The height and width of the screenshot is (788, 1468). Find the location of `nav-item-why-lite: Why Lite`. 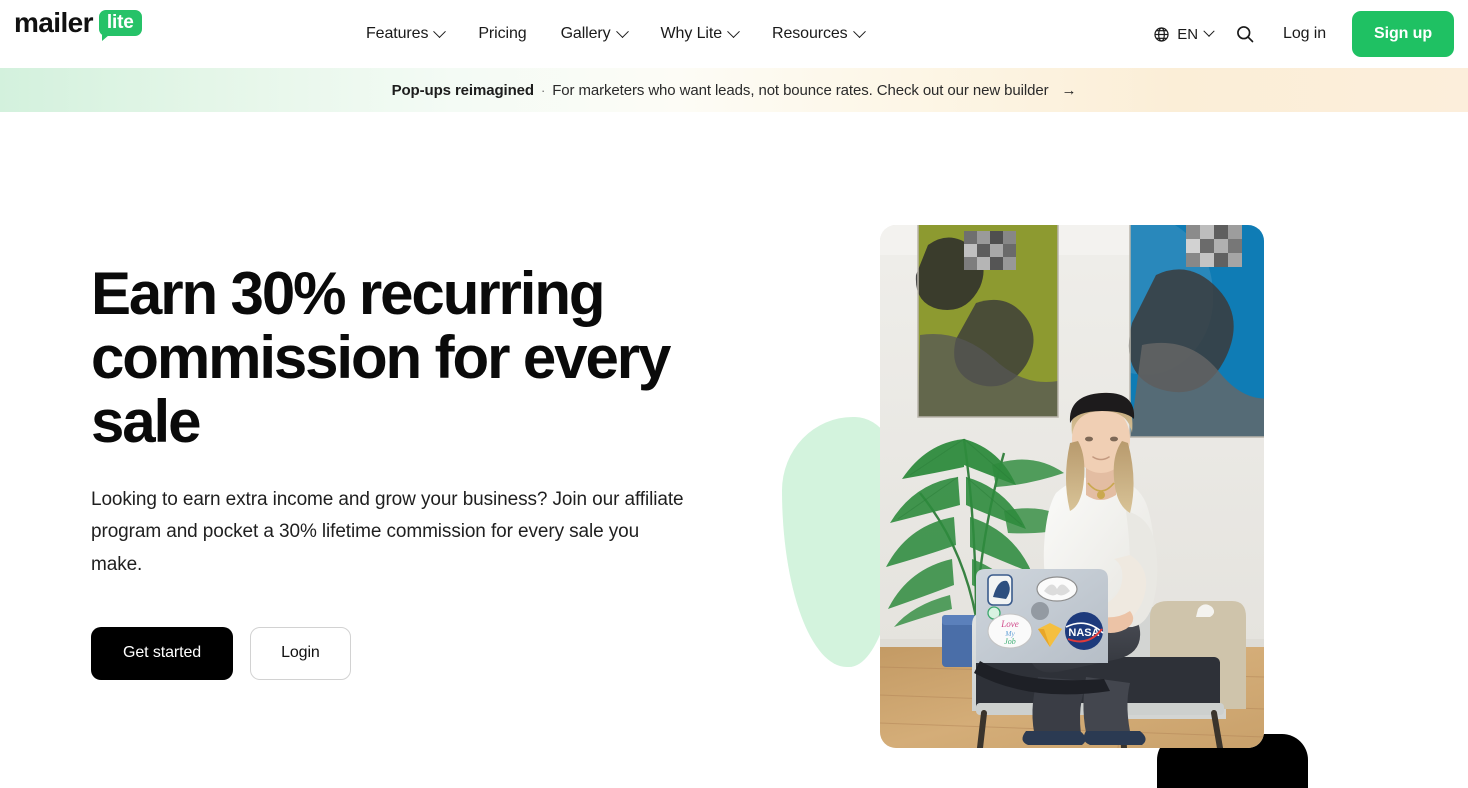

nav-item-why-lite: Why Lite is located at coordinates (699, 34).